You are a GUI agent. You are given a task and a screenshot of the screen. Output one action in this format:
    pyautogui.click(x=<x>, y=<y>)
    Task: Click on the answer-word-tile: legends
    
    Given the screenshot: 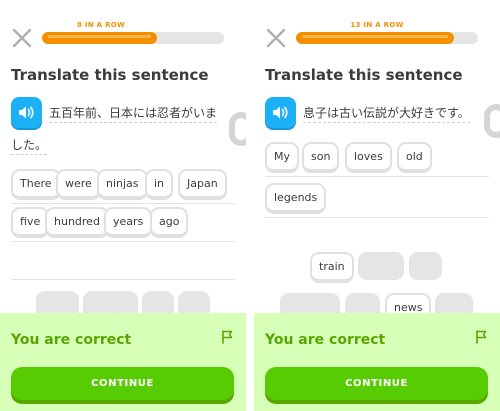 What is the action you would take?
    pyautogui.click(x=296, y=198)
    